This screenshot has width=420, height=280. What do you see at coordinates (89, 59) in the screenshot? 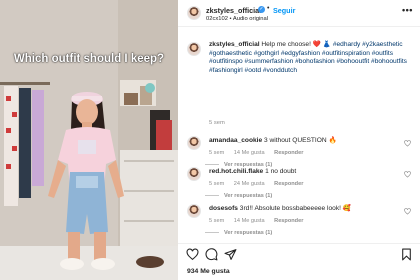
I see `video-overlay-caption: Which outfit should I keep?` at bounding box center [89, 59].